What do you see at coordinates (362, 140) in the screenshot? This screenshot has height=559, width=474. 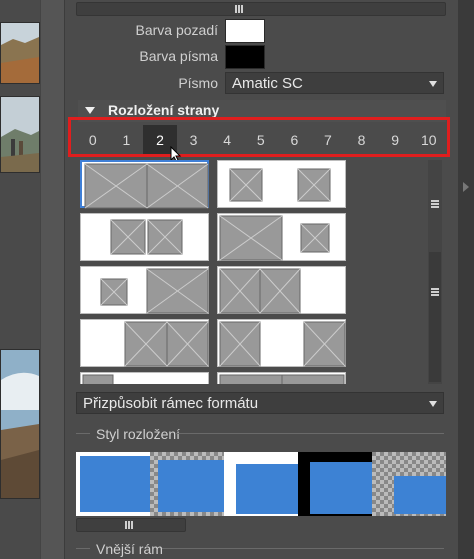 I see `count-option-8: 8` at bounding box center [362, 140].